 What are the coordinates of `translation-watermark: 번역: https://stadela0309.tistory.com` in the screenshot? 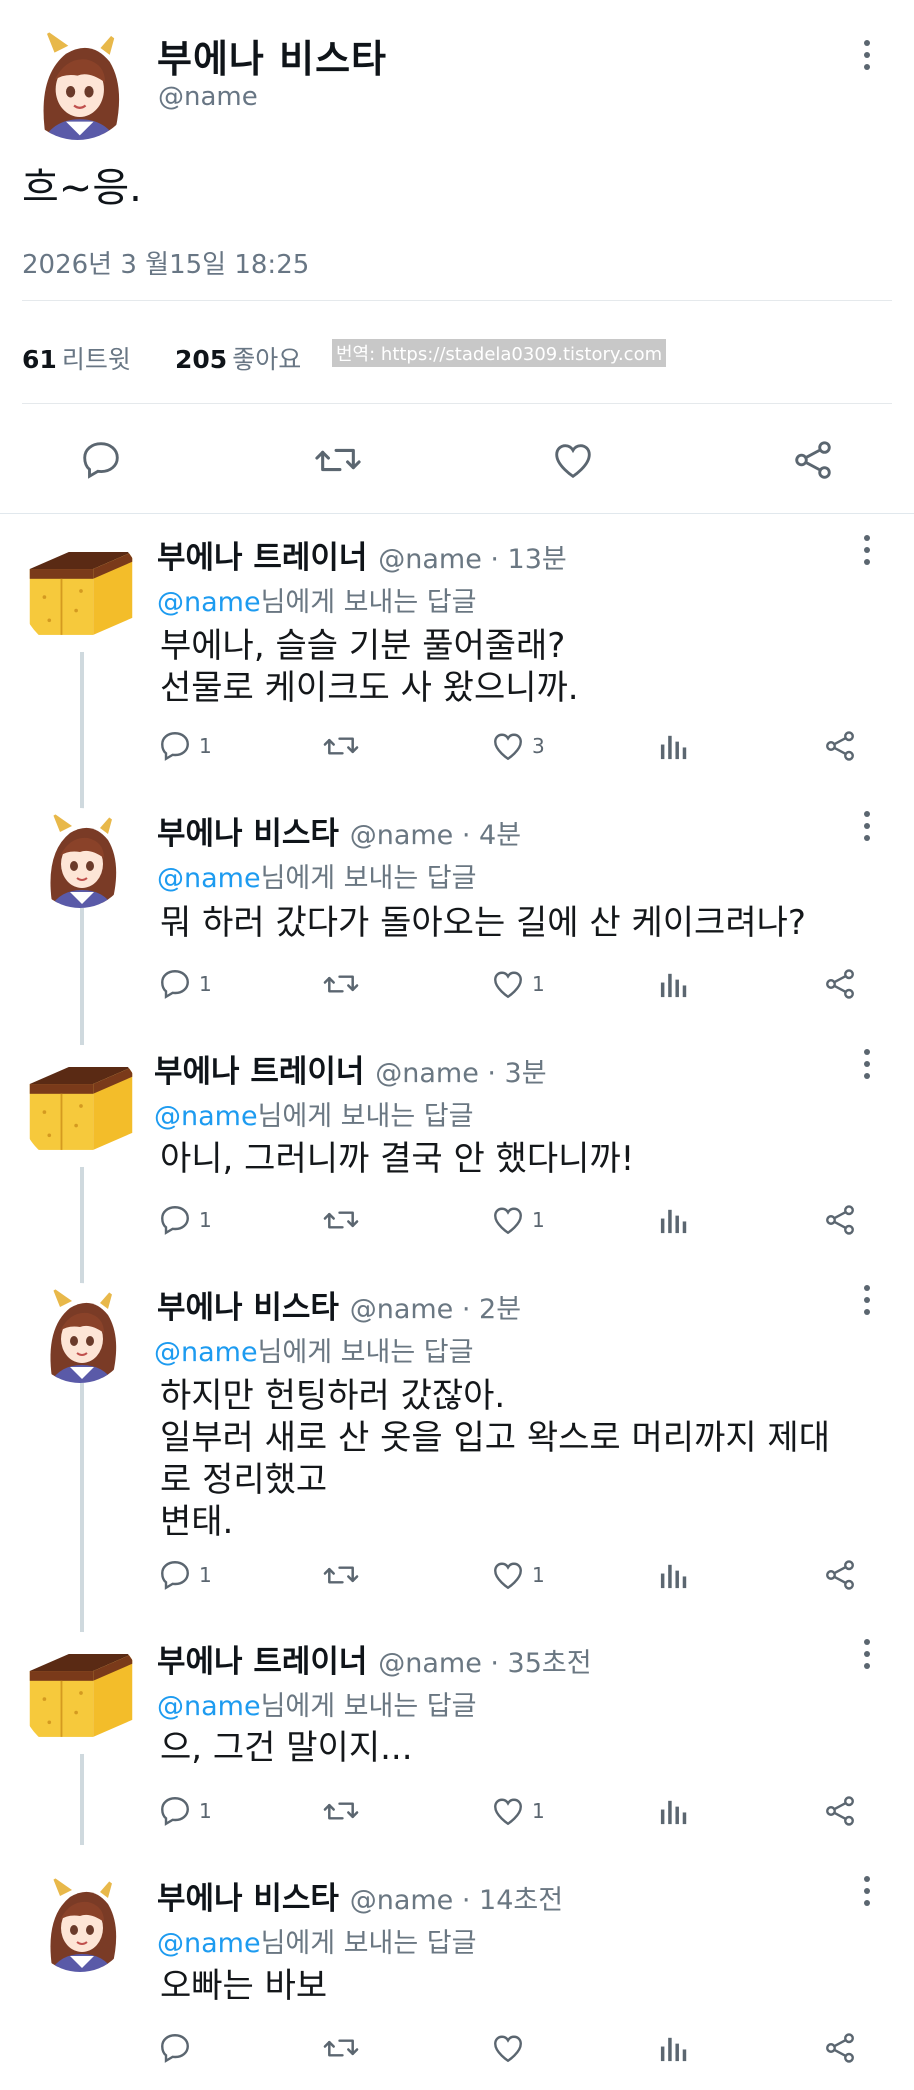 It's located at (499, 353).